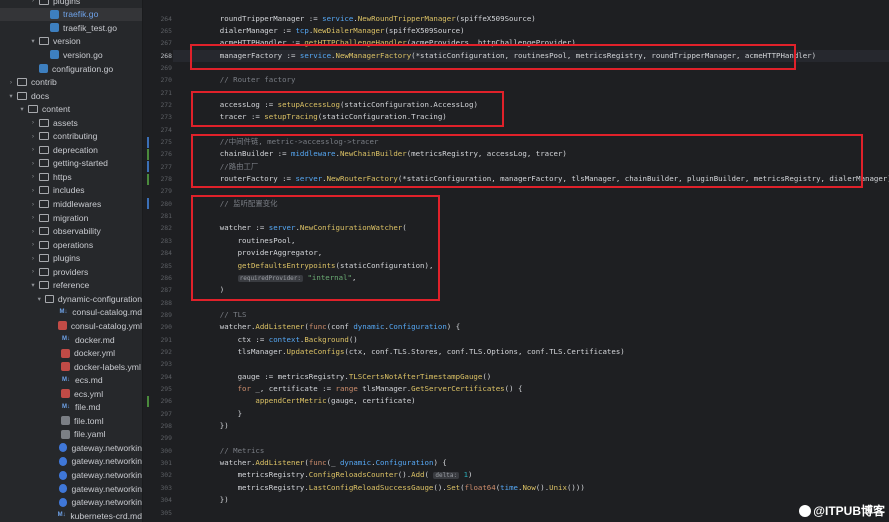 The image size is (889, 522). What do you see at coordinates (166, 327) in the screenshot?
I see `line-number: 290` at bounding box center [166, 327].